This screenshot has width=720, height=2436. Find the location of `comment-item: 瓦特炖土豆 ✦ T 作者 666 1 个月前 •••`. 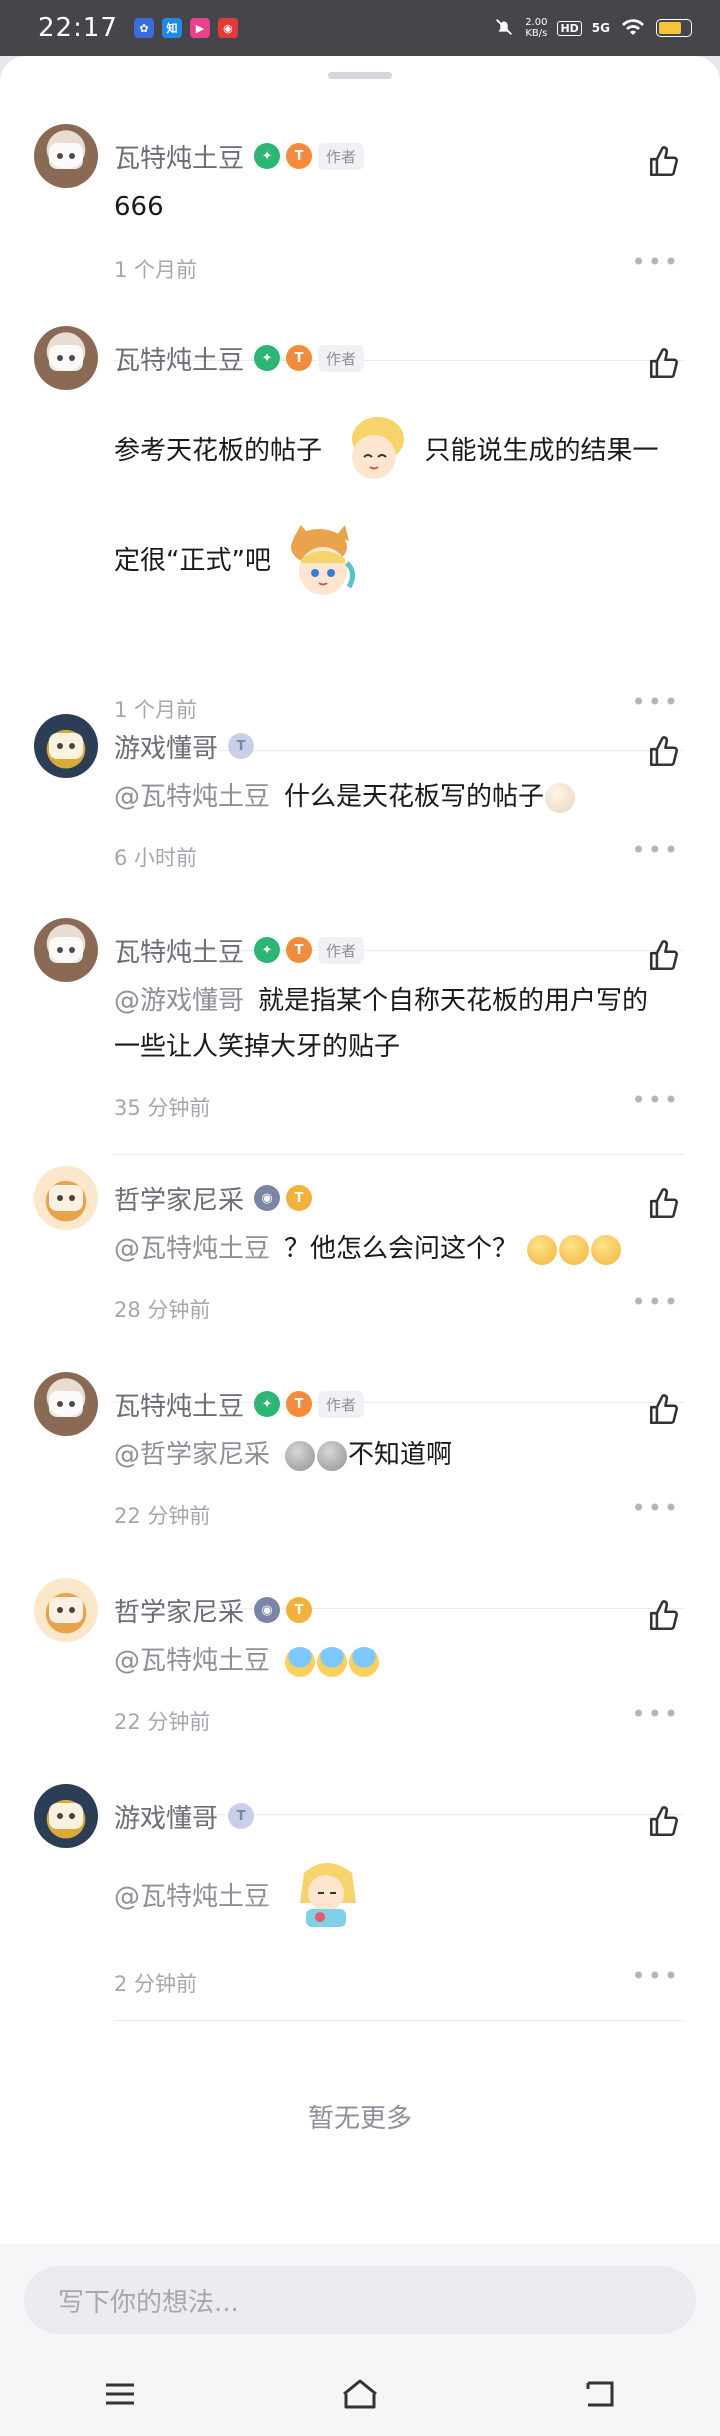

comment-item: 瓦特炖土豆 ✦ T 作者 666 1 个月前 ••• is located at coordinates (360, 242).